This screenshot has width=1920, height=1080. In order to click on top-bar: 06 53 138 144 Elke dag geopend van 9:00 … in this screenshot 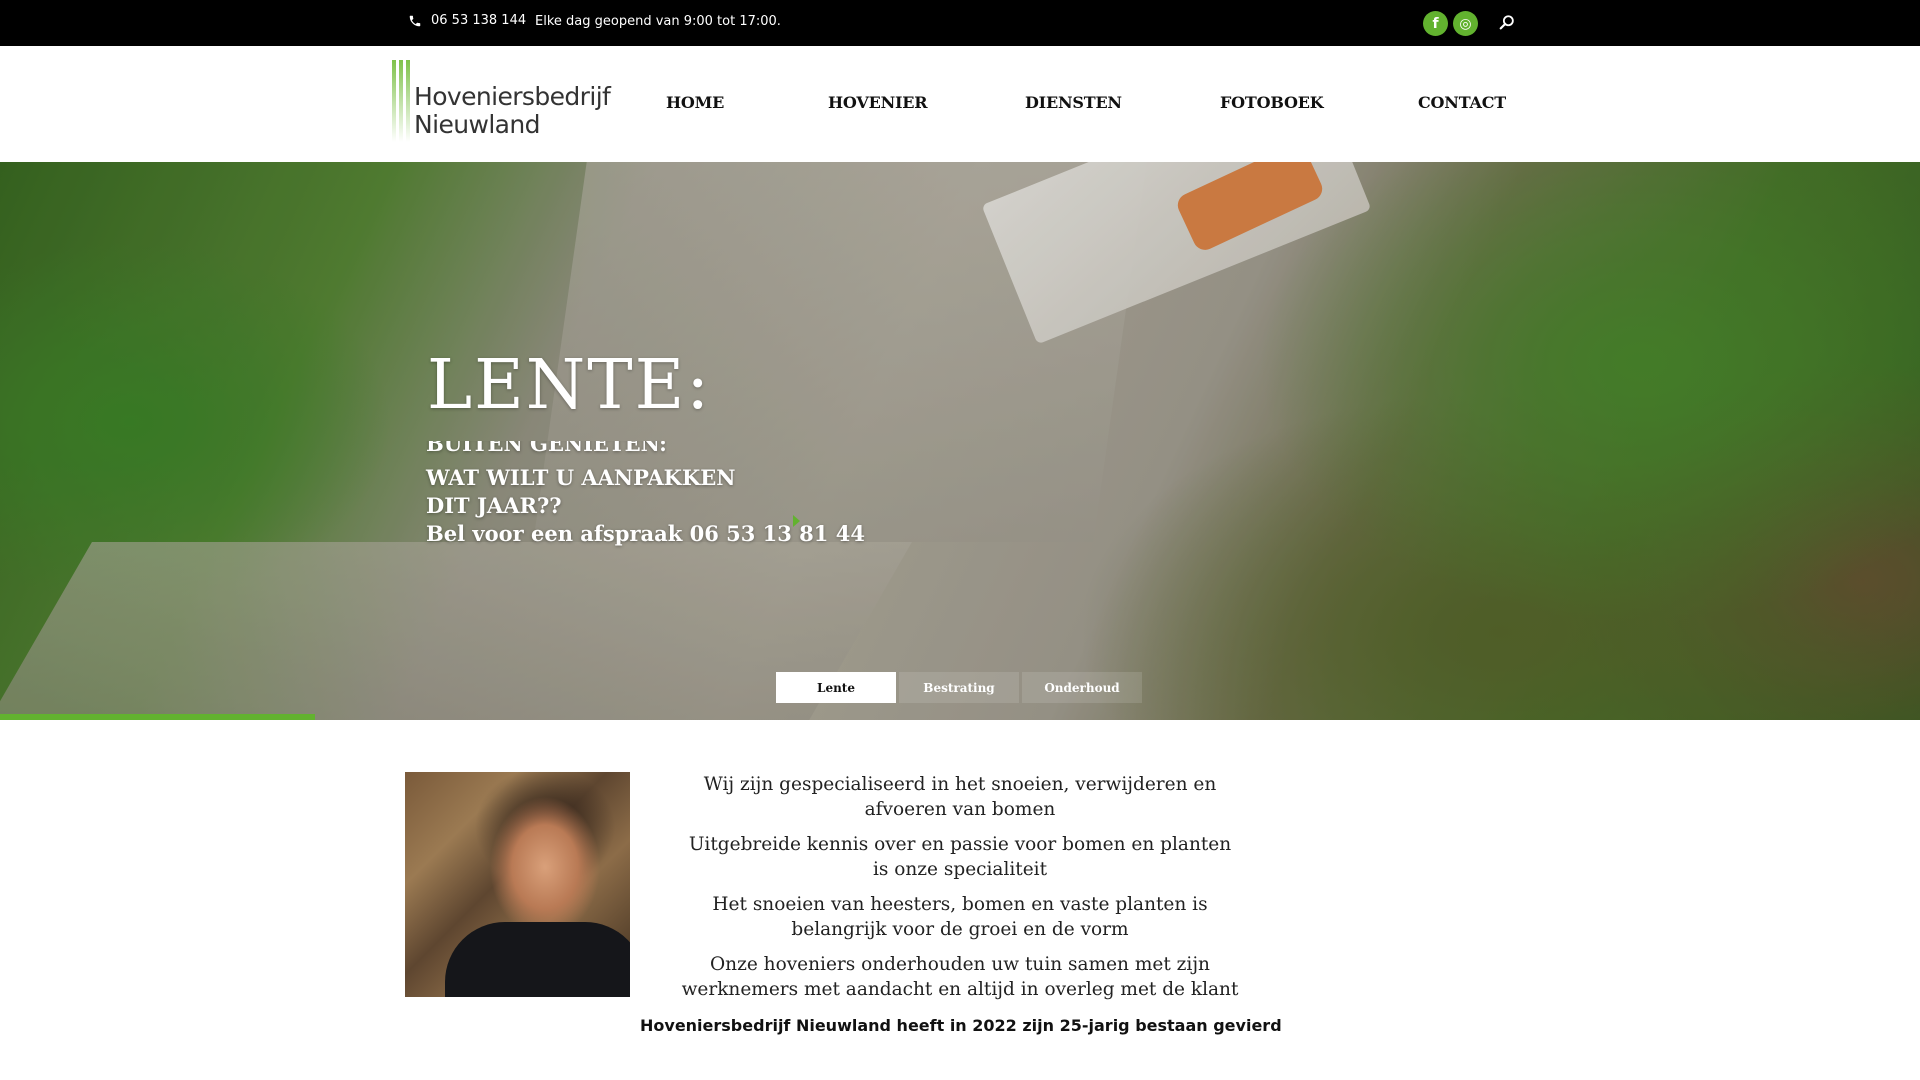, I will do `click(960, 23)`.